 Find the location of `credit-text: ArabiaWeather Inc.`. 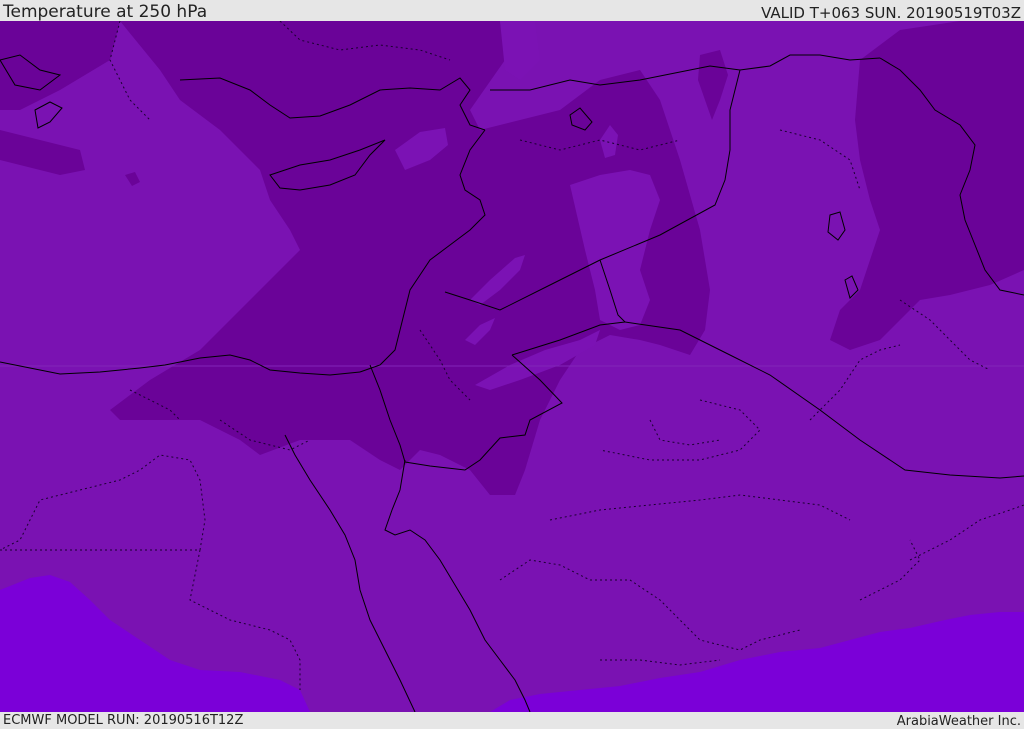

credit-text: ArabiaWeather Inc. is located at coordinates (958, 721).